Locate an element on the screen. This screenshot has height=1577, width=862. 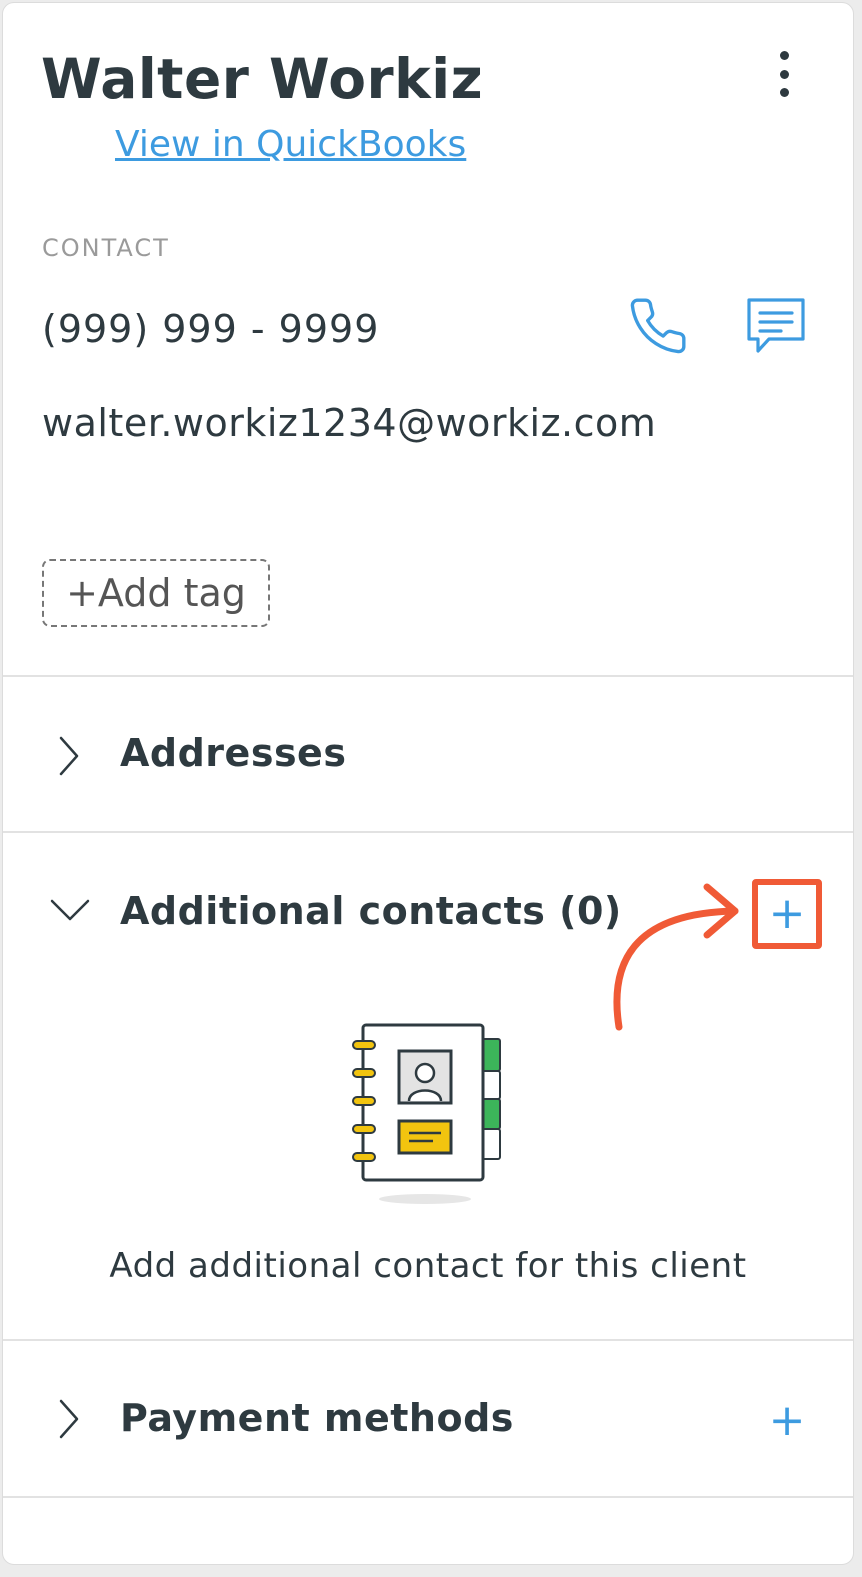
chevron-down-icon is located at coordinates (70, 910).